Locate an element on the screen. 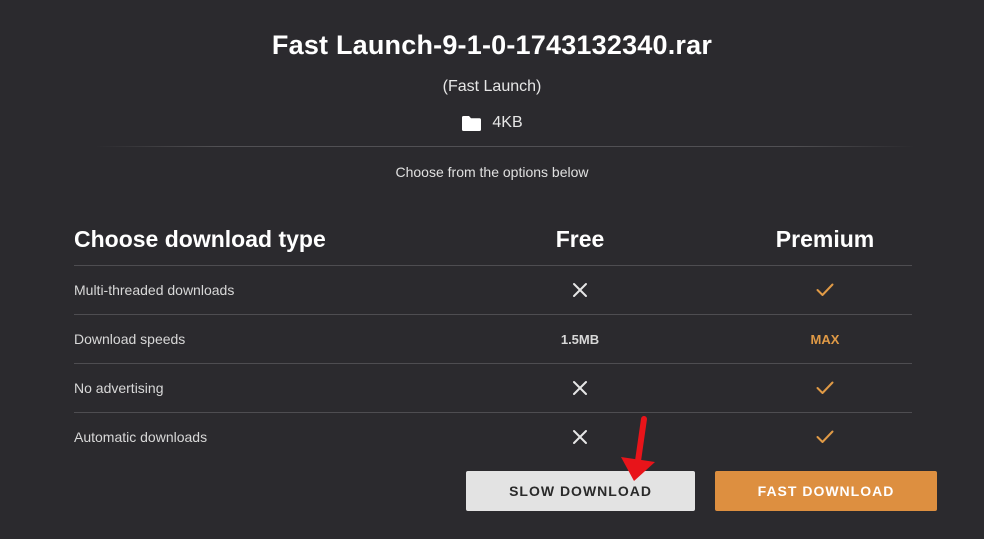 The width and height of the screenshot is (984, 539). row-label: Download speeds is located at coordinates (130, 339).